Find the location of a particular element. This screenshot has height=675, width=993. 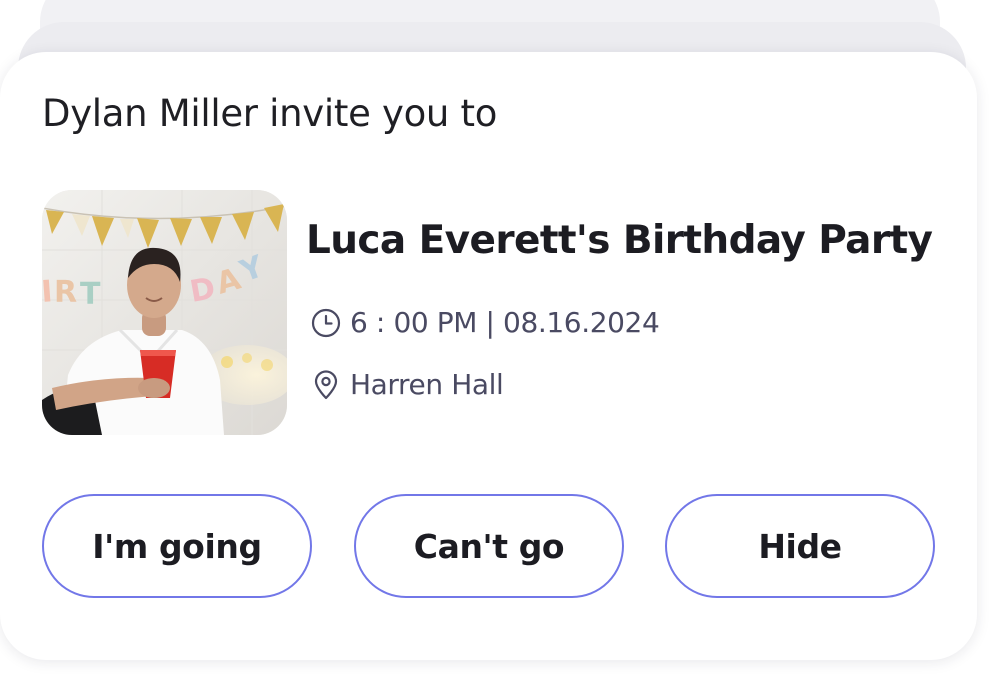

map-pin-icon is located at coordinates (326, 385).